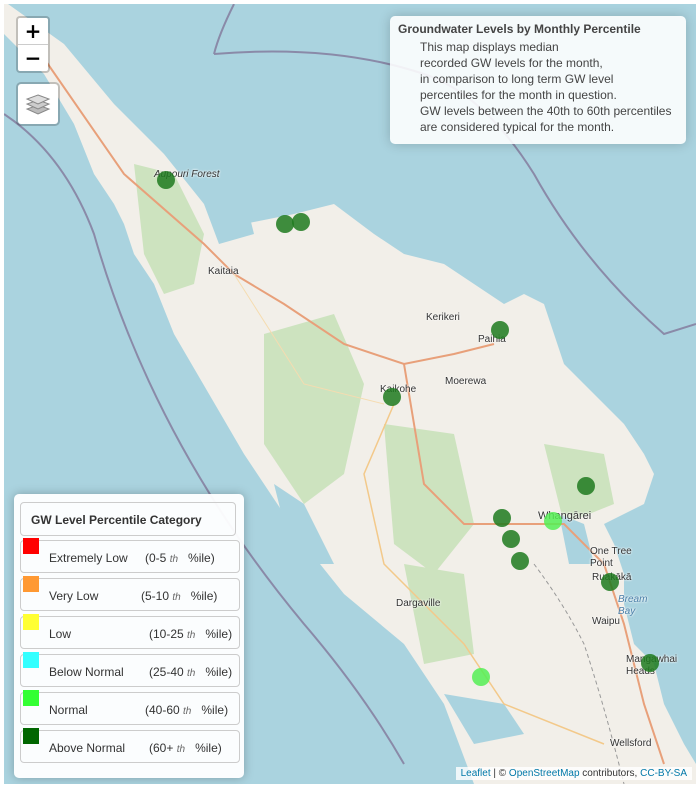  I want to click on legend-range-start: (25-40, so click(166, 672).